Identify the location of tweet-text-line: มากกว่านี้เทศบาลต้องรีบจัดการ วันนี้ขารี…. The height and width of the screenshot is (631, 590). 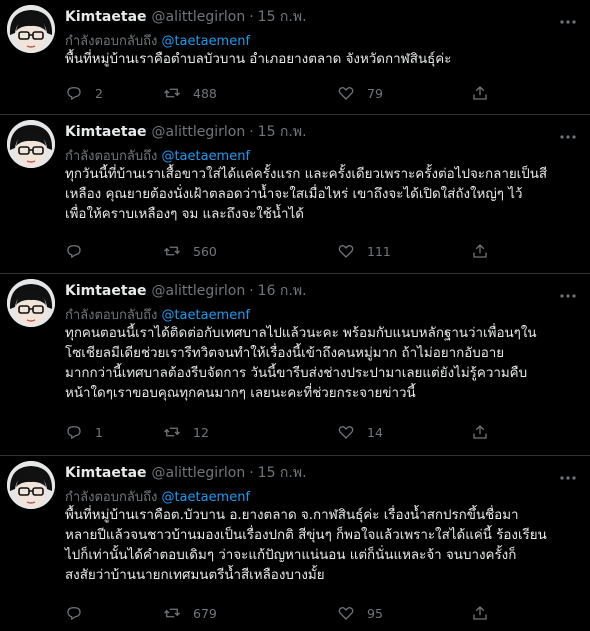
(296, 373).